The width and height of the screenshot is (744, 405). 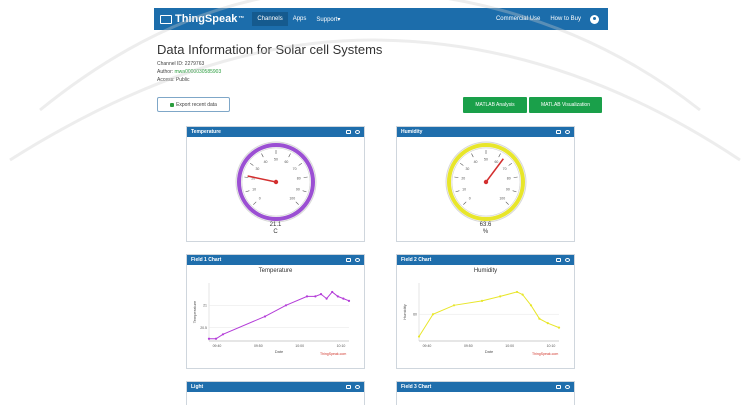 I want to click on gauge-tick-label: 20, so click(x=463, y=179).